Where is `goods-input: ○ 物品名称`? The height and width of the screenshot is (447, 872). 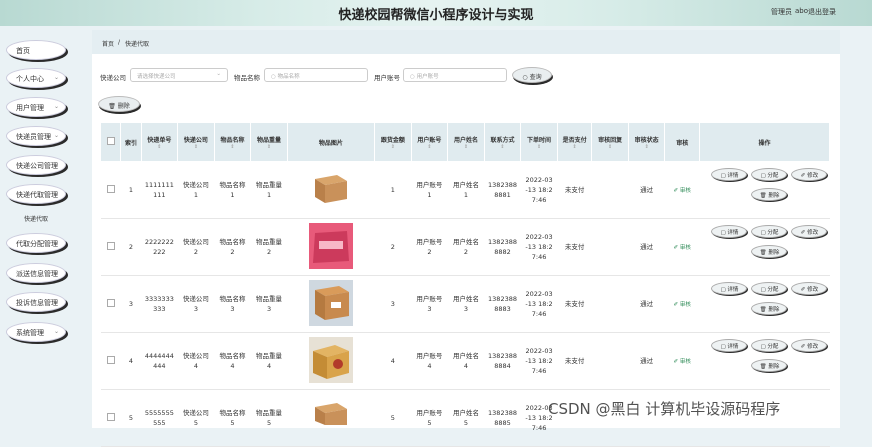 goods-input: ○ 物品名称 is located at coordinates (316, 75).